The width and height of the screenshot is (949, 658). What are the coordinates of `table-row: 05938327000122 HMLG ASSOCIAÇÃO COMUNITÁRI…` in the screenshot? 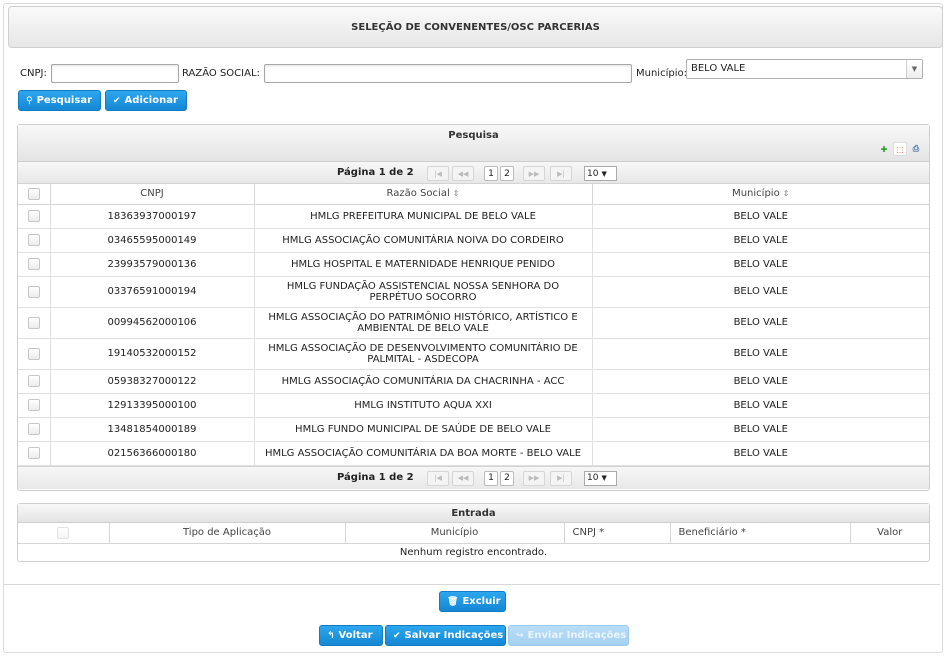 It's located at (473, 381).